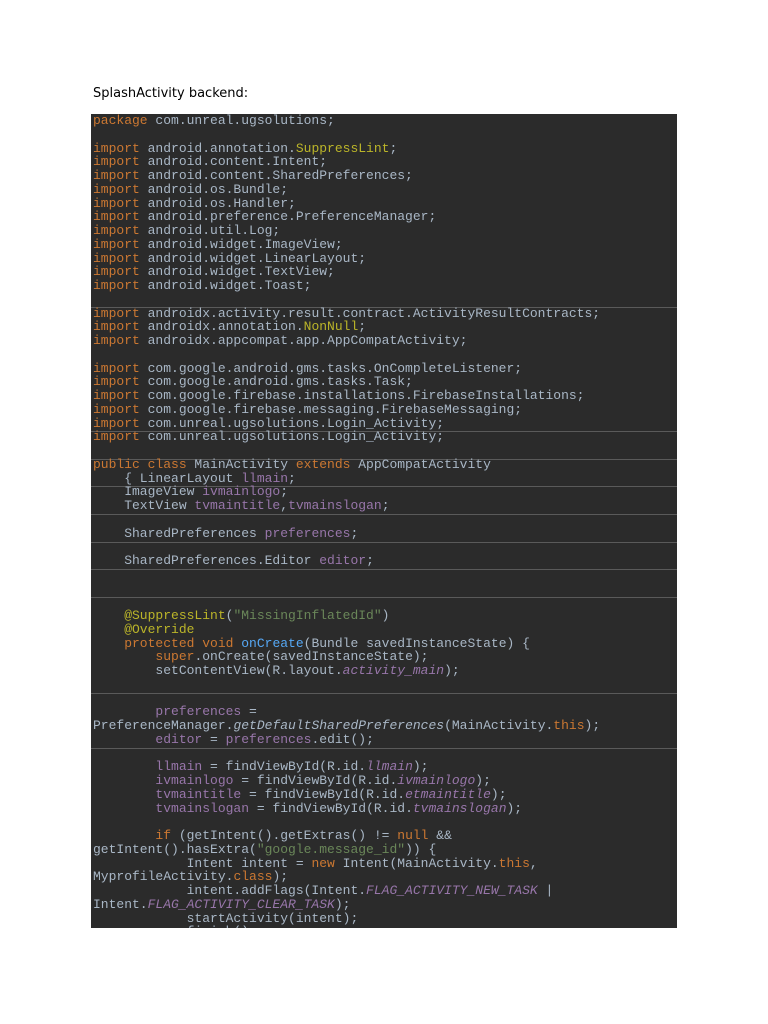 The image size is (768, 1024). Describe the element at coordinates (307, 615) in the screenshot. I see `code-token: "MissingInflatedId"` at that location.